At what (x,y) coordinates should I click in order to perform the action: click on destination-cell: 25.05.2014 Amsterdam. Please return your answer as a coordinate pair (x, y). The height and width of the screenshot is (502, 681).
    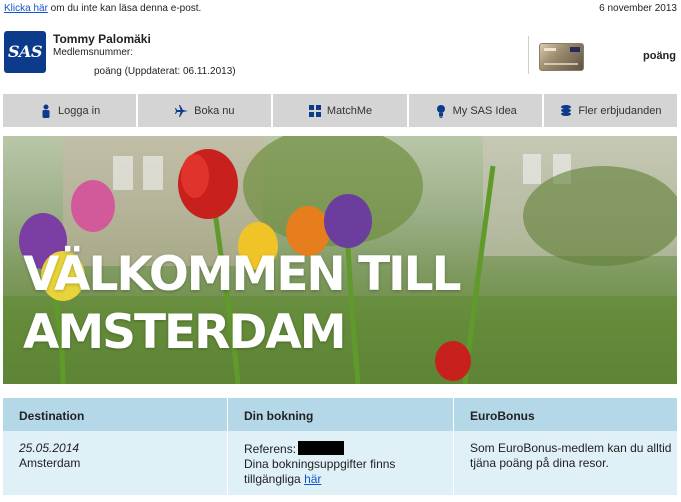
    Looking at the image, I should click on (115, 463).